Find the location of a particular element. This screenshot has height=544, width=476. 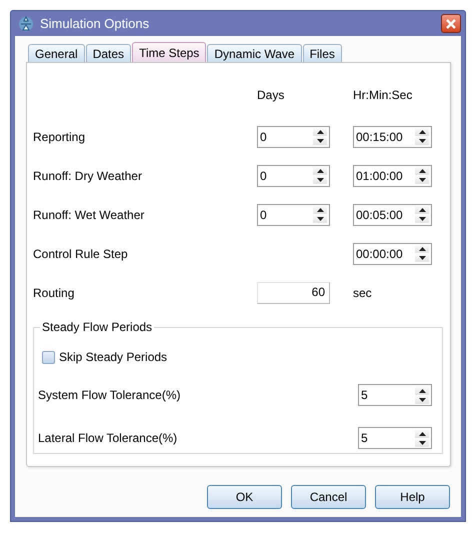

column-header: Hr:Min:Sec is located at coordinates (383, 96).